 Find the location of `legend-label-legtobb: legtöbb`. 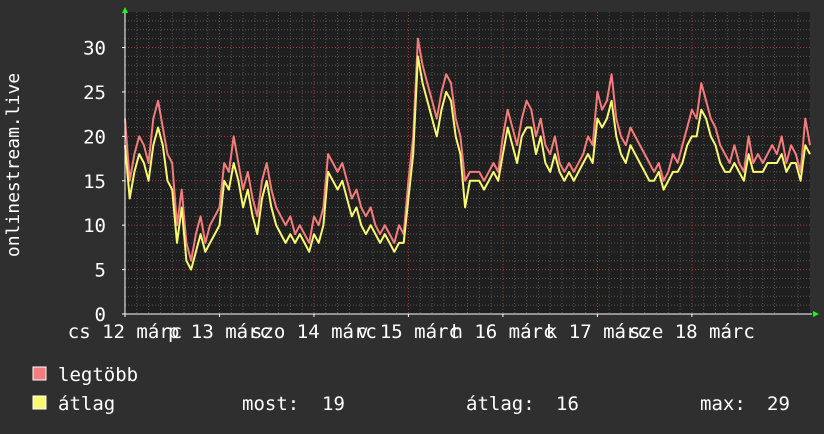

legend-label-legtobb: legtöbb is located at coordinates (98, 375).